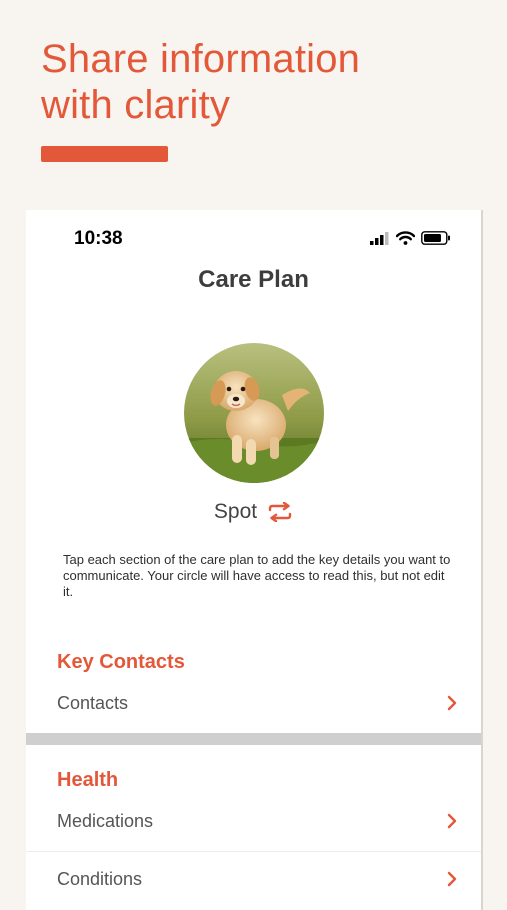  I want to click on section-title-key-contacts: Key Contacts, so click(121, 662).